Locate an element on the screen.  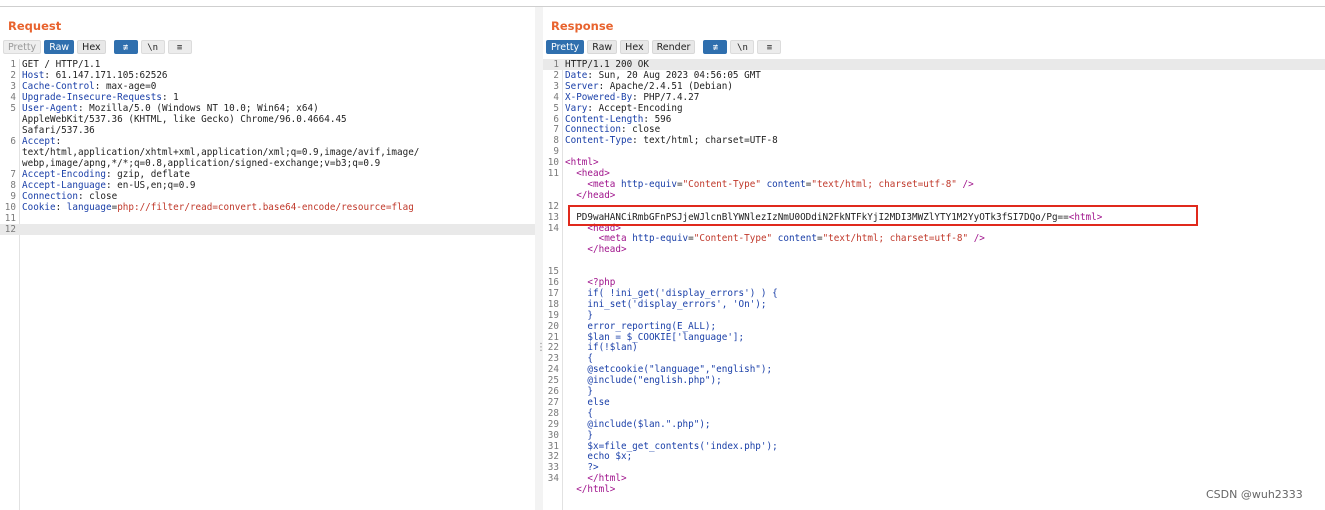
response-code-line: 21 $lan = $_COOKIE['language']; is located at coordinates (934, 337).